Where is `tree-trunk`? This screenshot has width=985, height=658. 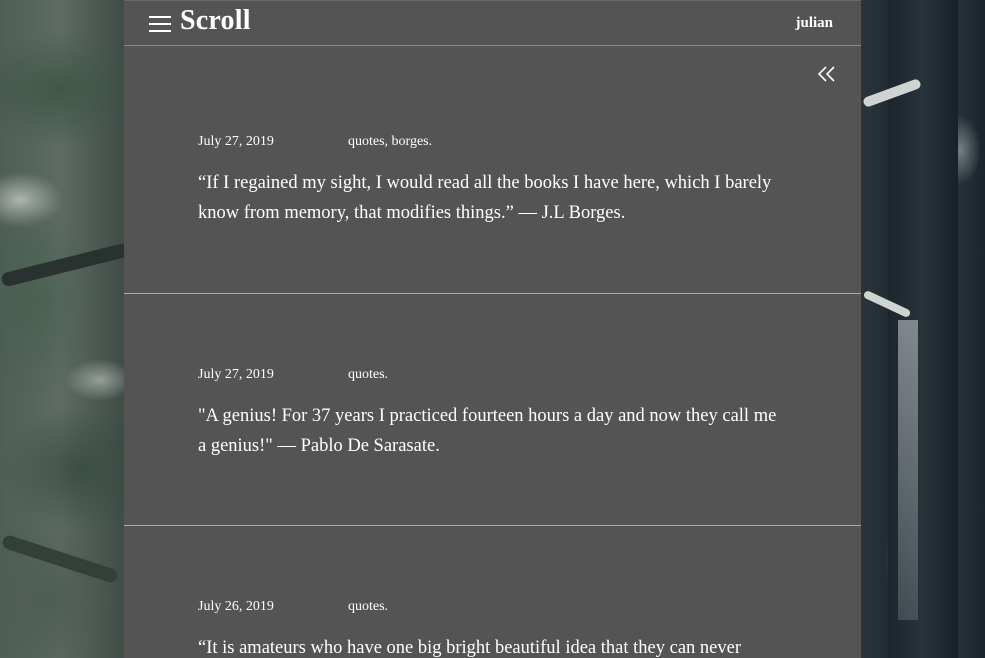
tree-trunk is located at coordinates (923, 329).